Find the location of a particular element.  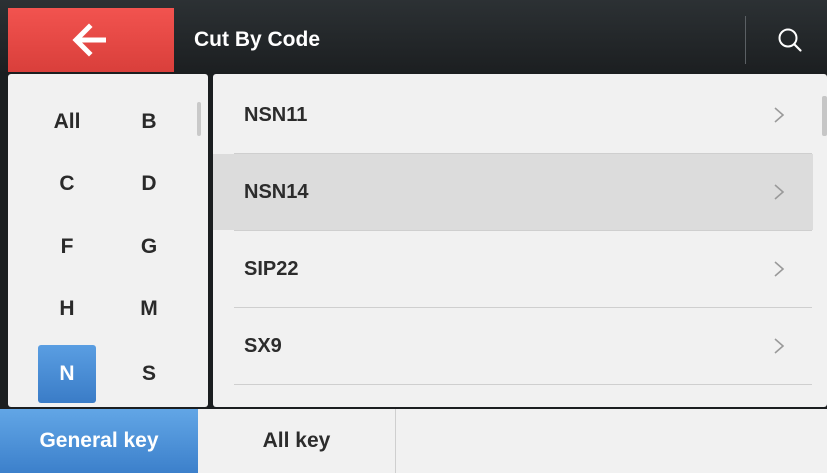

list-item: SX9 is located at coordinates (513, 346).